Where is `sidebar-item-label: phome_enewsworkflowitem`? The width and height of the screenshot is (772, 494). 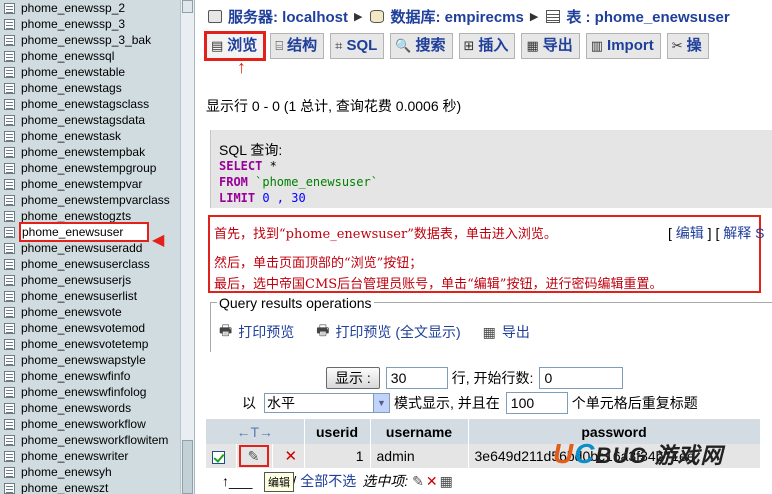 sidebar-item-label: phome_enewsworkflowitem is located at coordinates (94, 440).